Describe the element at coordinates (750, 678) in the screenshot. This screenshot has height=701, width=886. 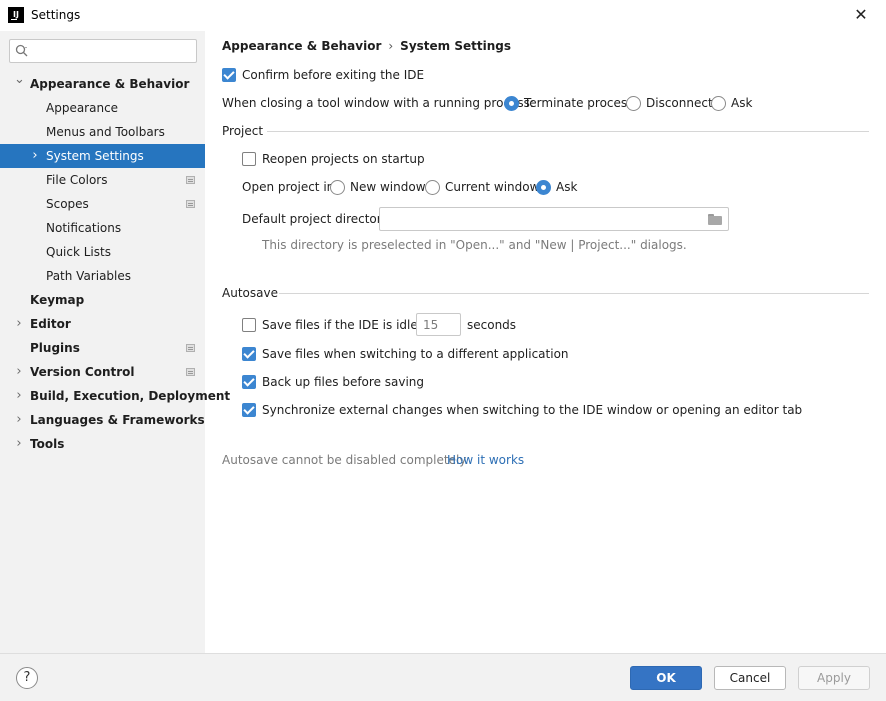
I see `cancel-button: Cancel` at that location.